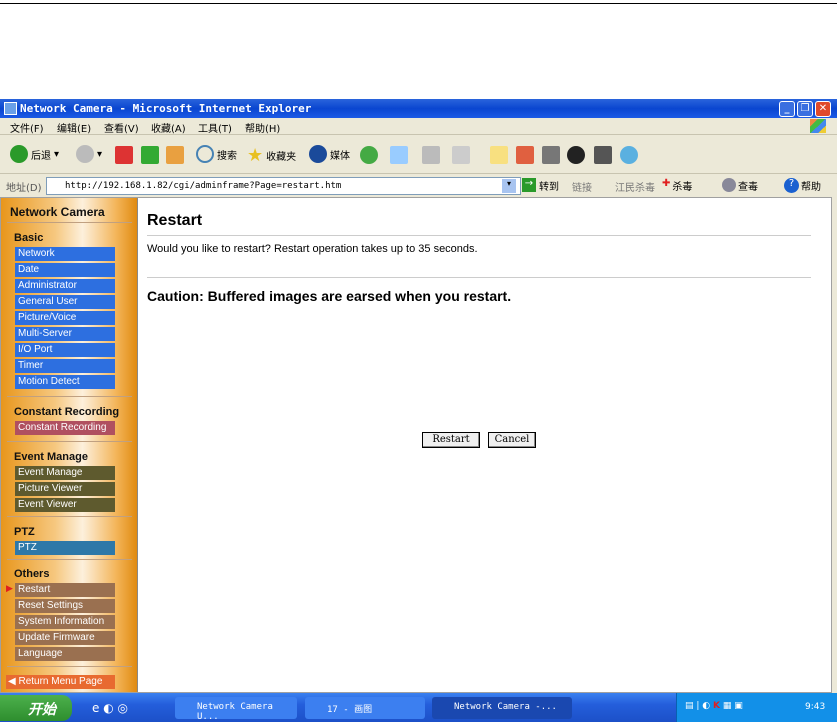 The image size is (837, 722). What do you see at coordinates (215, 127) in the screenshot?
I see `menu-tools: 工具(T)` at bounding box center [215, 127].